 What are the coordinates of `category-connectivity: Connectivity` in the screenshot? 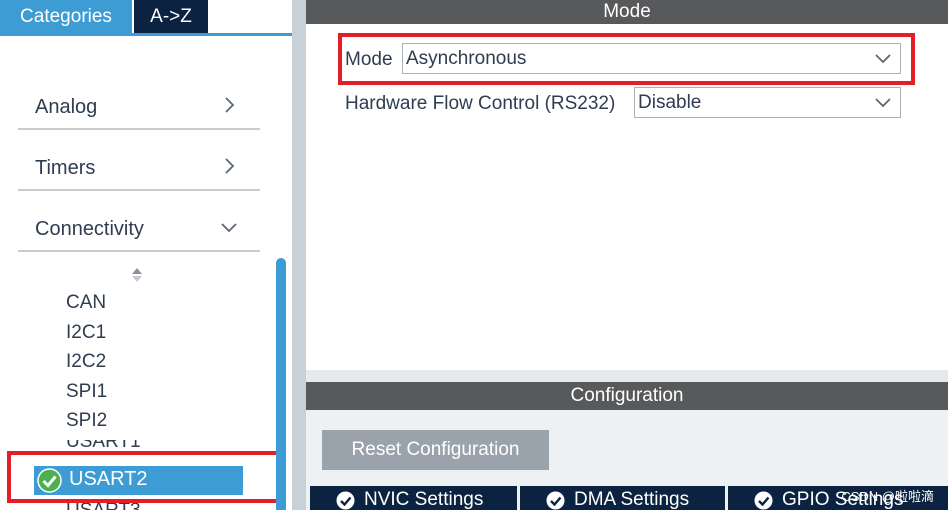 It's located at (139, 231).